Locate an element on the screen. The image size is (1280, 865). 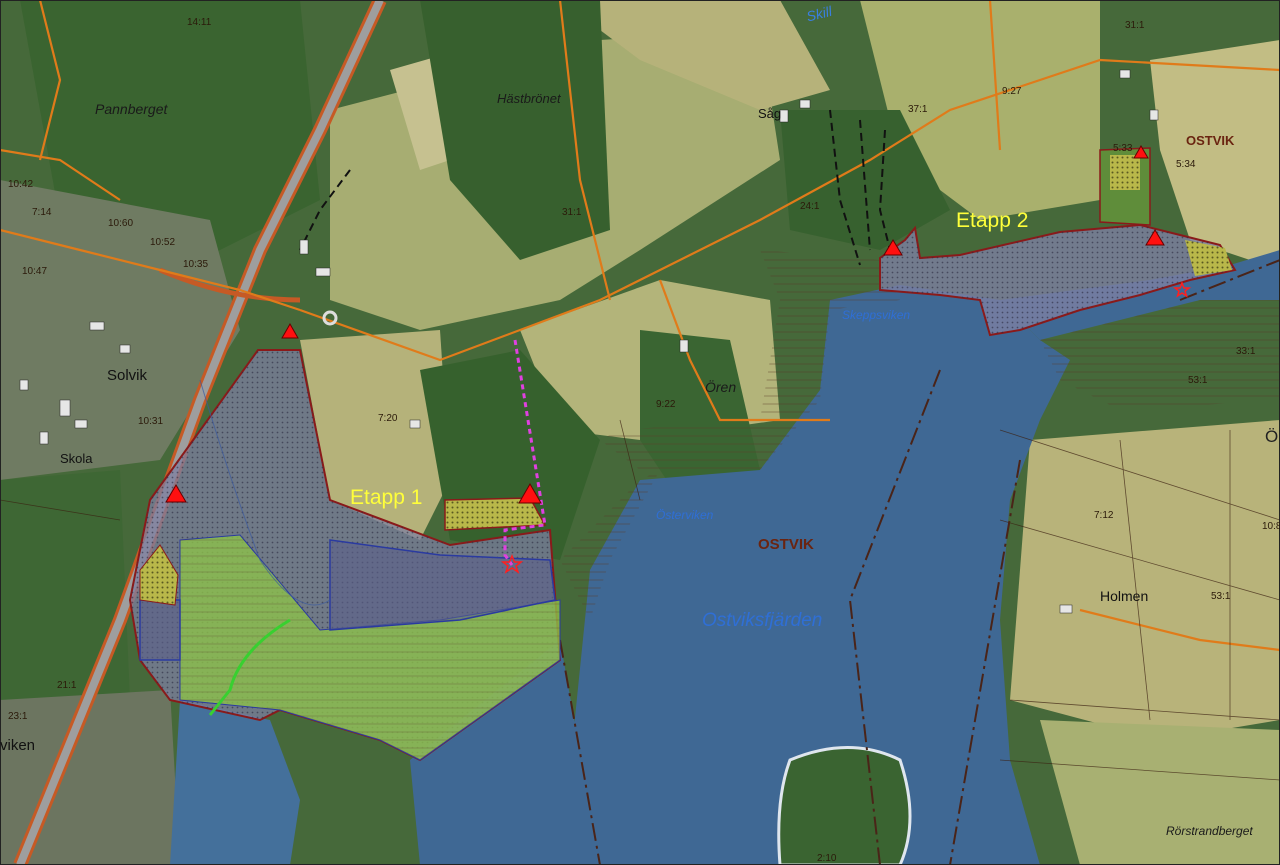
island is located at coordinates (844, 805).